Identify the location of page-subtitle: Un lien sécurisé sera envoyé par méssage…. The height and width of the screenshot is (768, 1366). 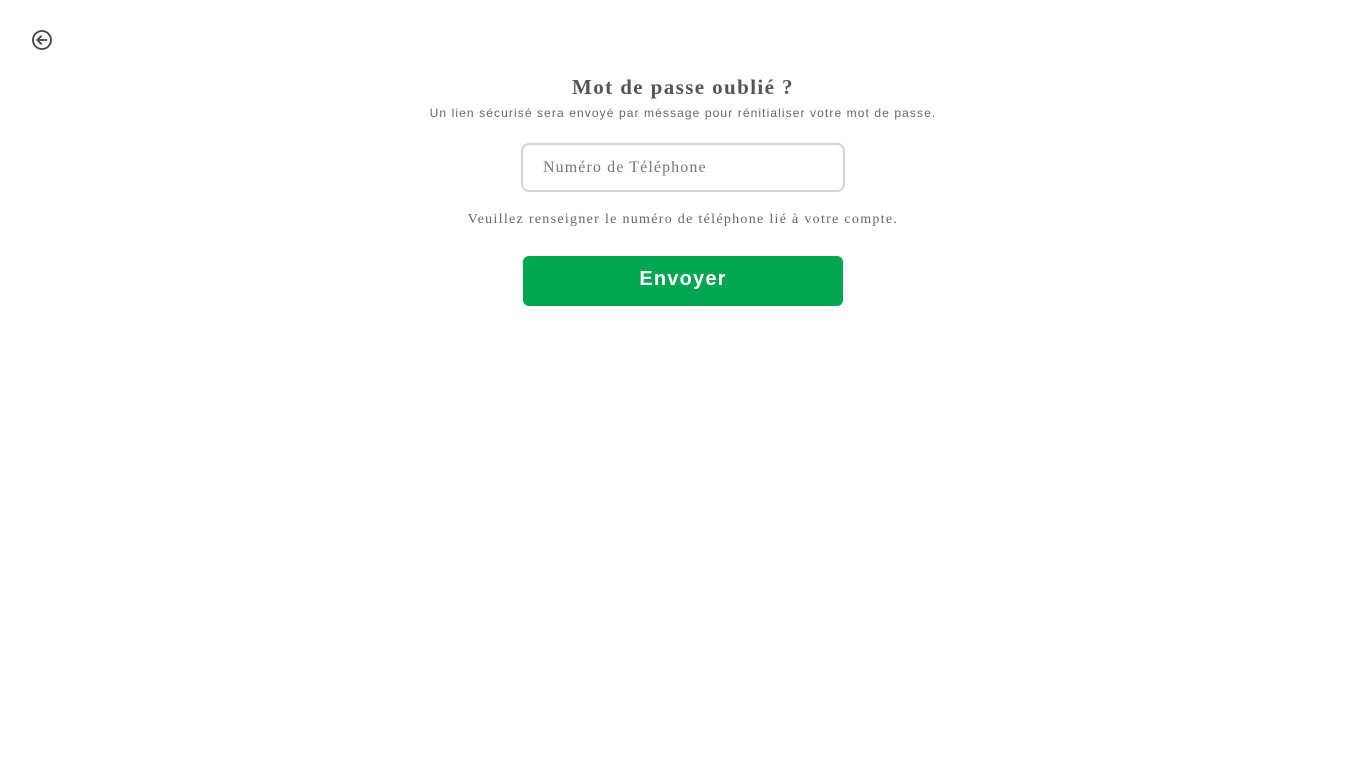
(683, 113).